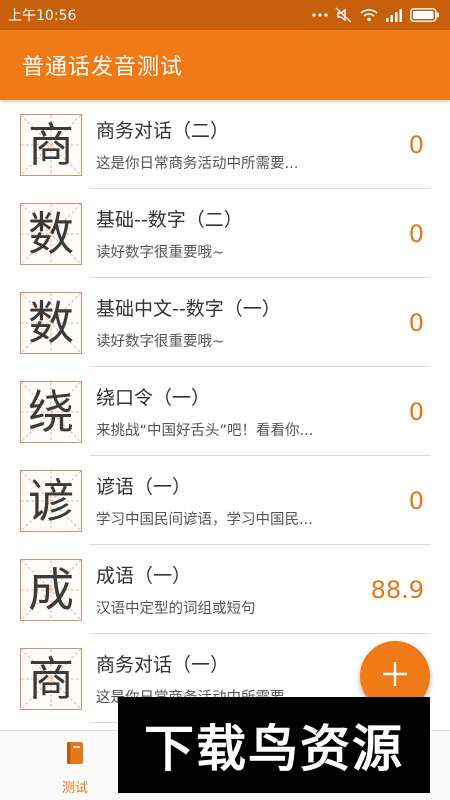 The width and height of the screenshot is (450, 800). What do you see at coordinates (225, 322) in the screenshot?
I see `list-item: 数 基础中文--数字（一） 读好数字很重要哦~ 0` at bounding box center [225, 322].